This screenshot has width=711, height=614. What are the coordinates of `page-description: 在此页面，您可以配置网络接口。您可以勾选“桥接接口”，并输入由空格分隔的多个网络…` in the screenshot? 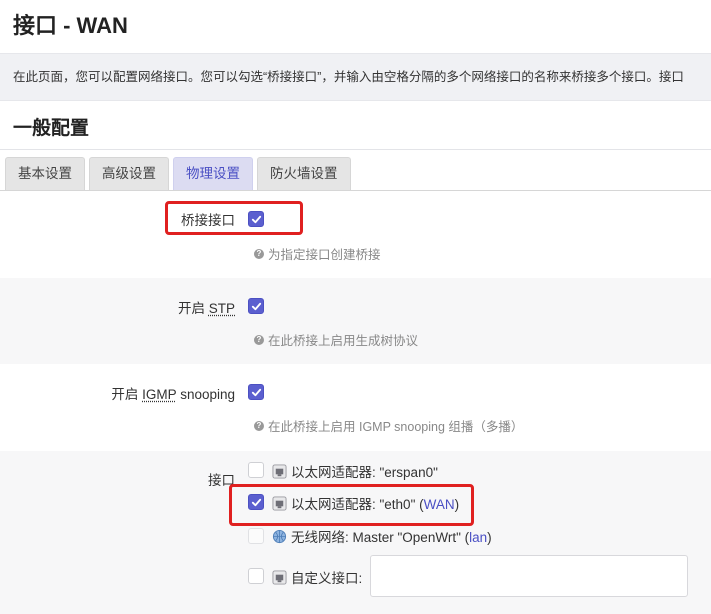 It's located at (355, 77).